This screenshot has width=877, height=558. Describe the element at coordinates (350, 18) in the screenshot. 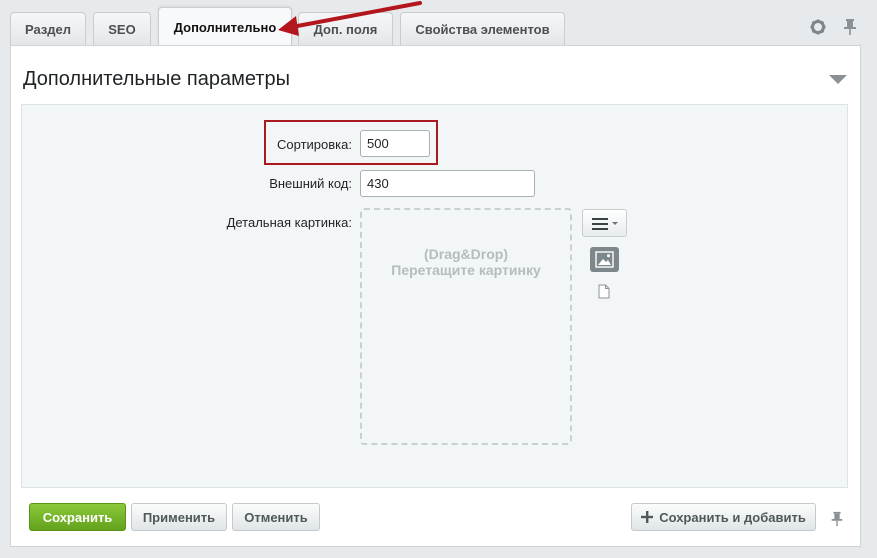

I see `arrow-annotation` at that location.